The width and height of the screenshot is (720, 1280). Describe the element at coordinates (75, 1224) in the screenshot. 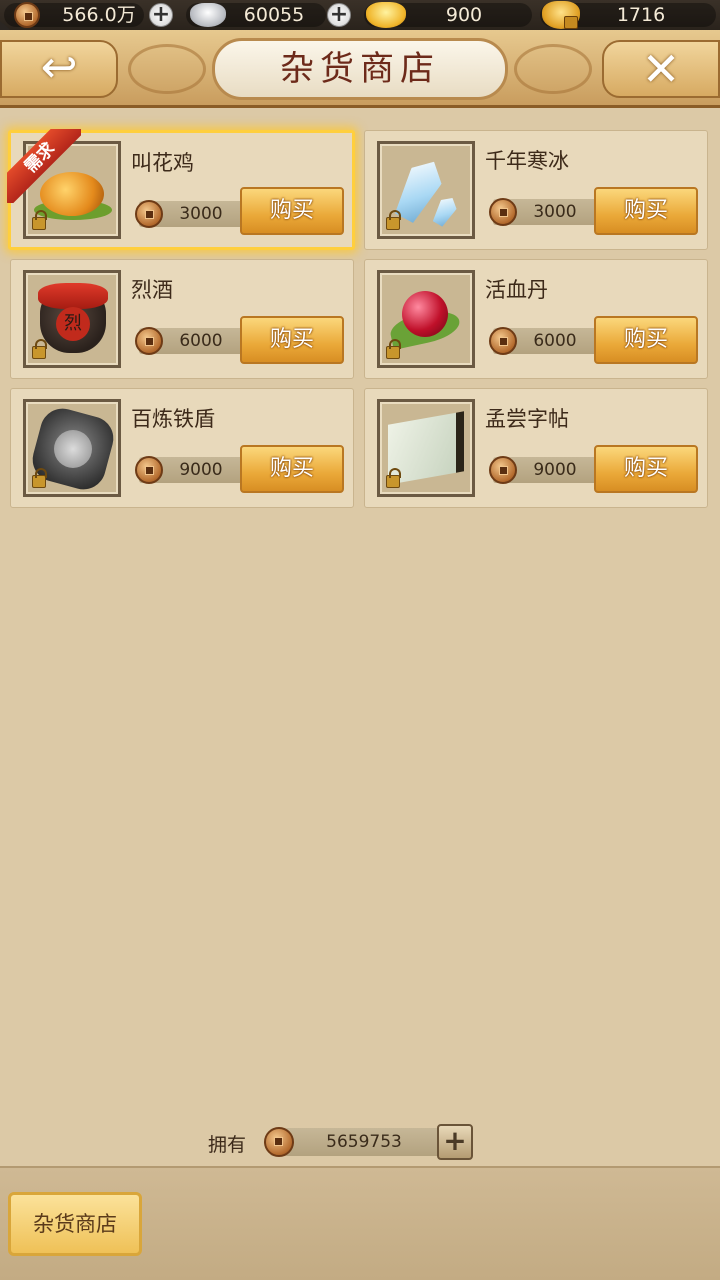

I see `tab-general-store: 杂货商店` at that location.